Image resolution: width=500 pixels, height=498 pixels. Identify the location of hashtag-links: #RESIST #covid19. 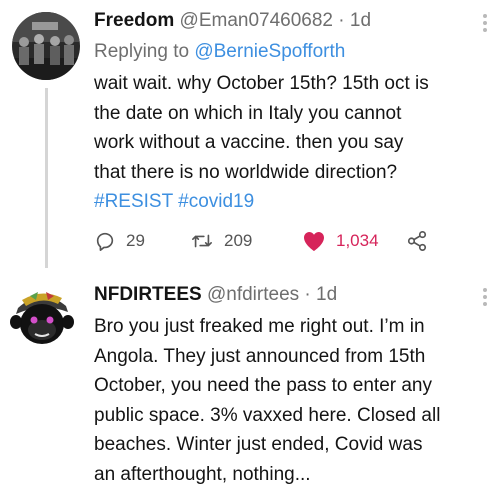
(174, 201).